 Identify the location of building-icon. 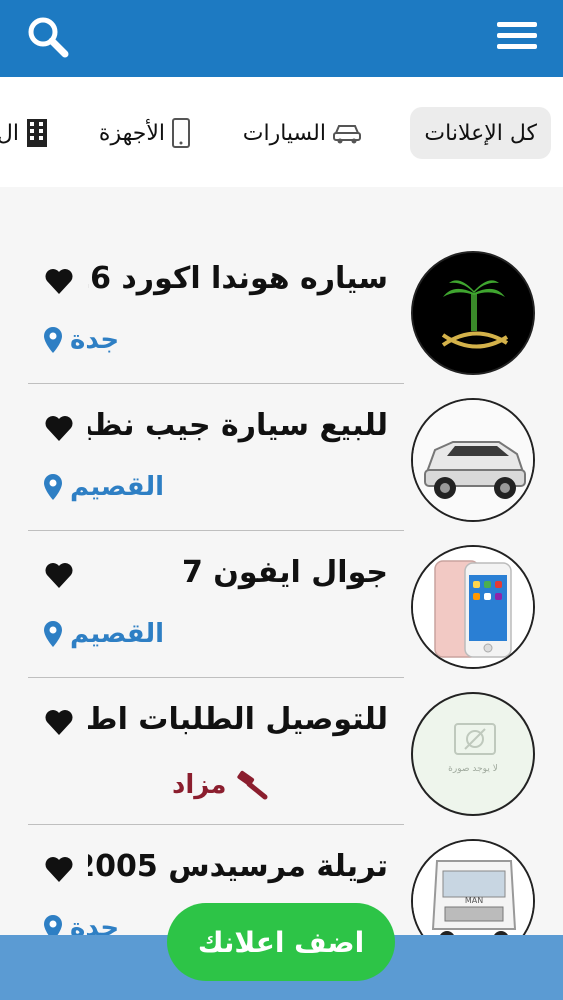
(37, 133).